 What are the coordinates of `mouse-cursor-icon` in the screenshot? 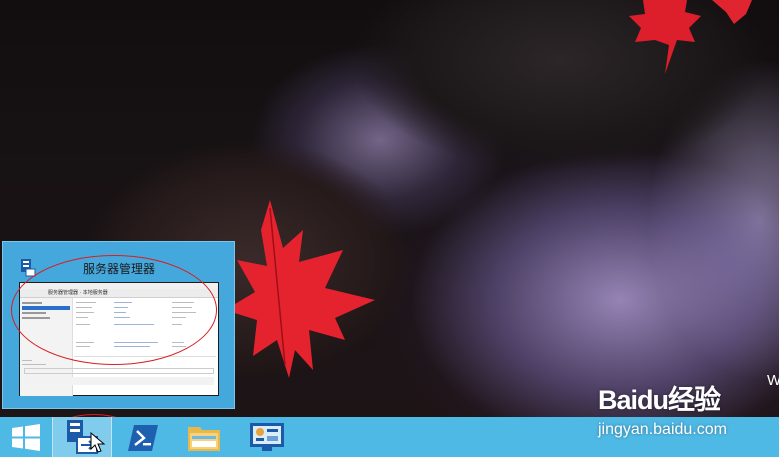 It's located at (98, 442).